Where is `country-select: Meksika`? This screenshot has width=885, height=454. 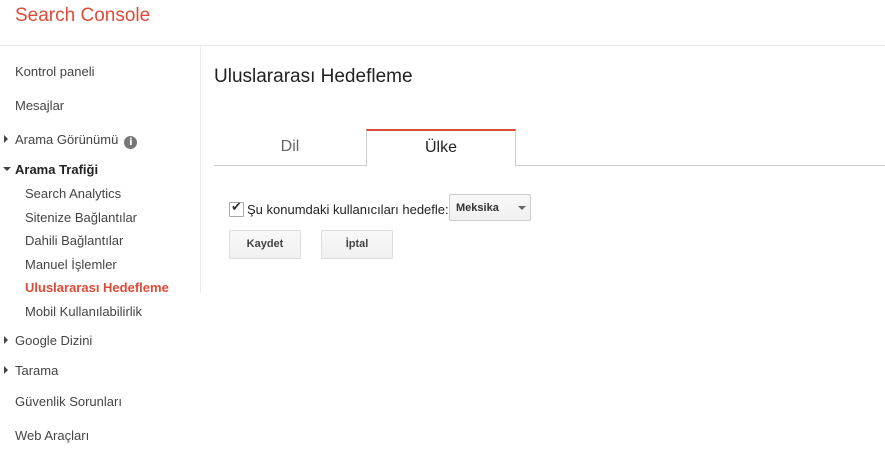 country-select: Meksika is located at coordinates (490, 207).